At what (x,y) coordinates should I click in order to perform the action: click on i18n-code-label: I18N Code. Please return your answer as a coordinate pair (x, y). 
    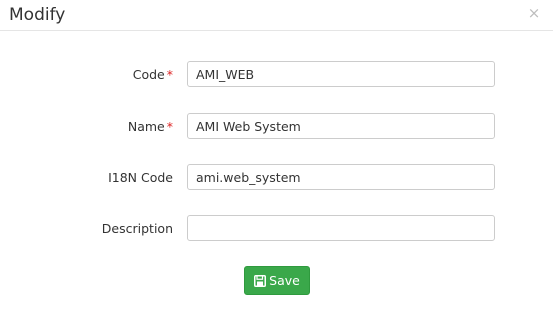
    Looking at the image, I should click on (140, 178).